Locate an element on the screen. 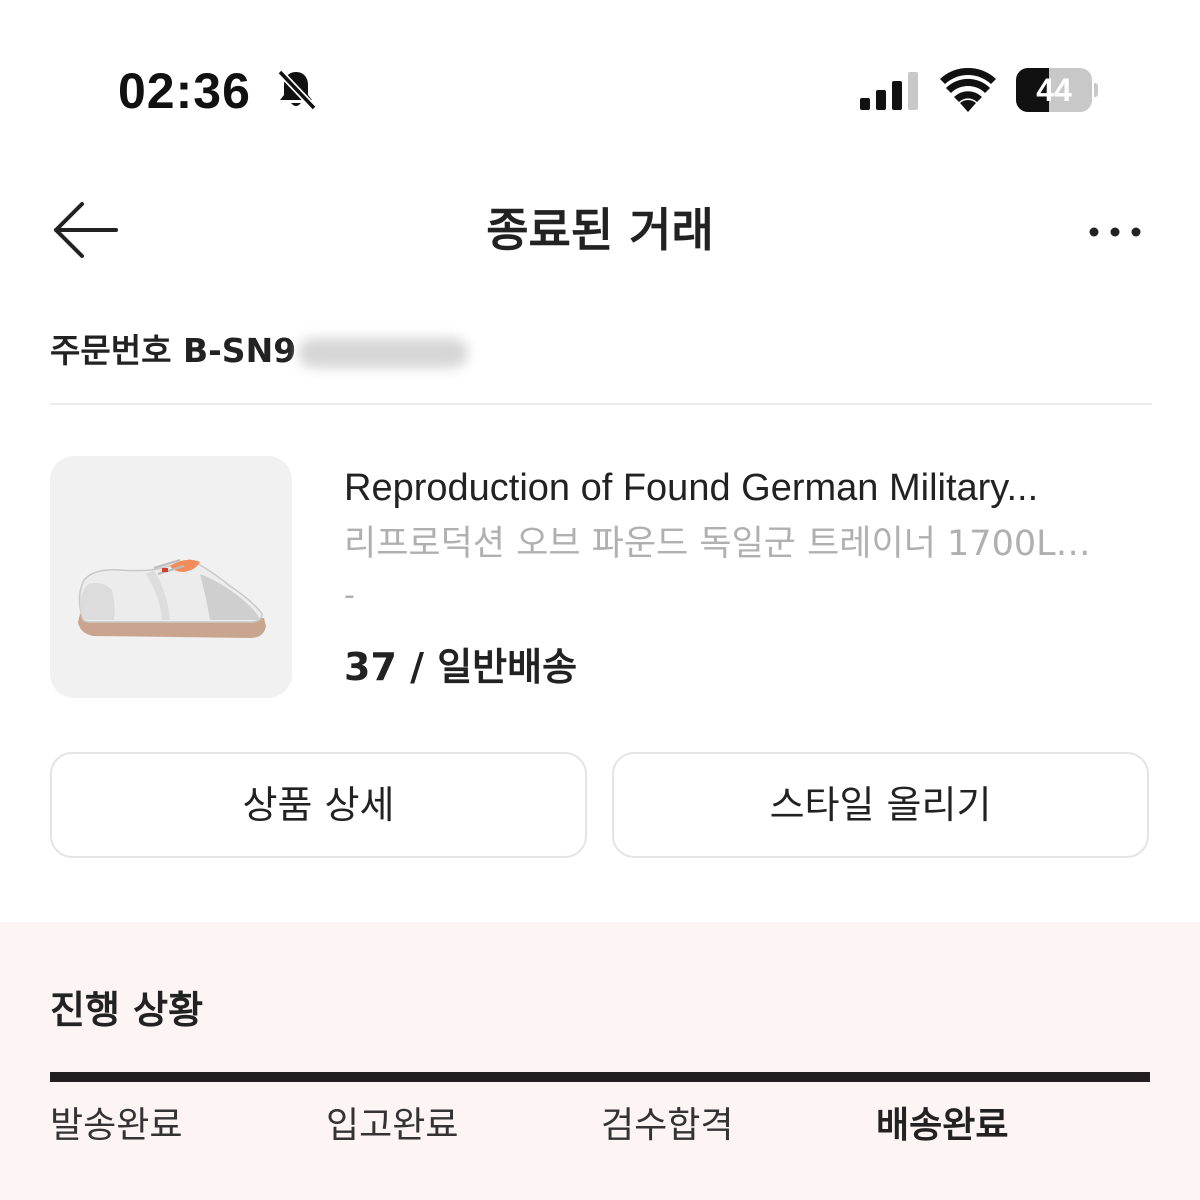 The image size is (1200, 1200). ellipsis-icon is located at coordinates (1115, 232).